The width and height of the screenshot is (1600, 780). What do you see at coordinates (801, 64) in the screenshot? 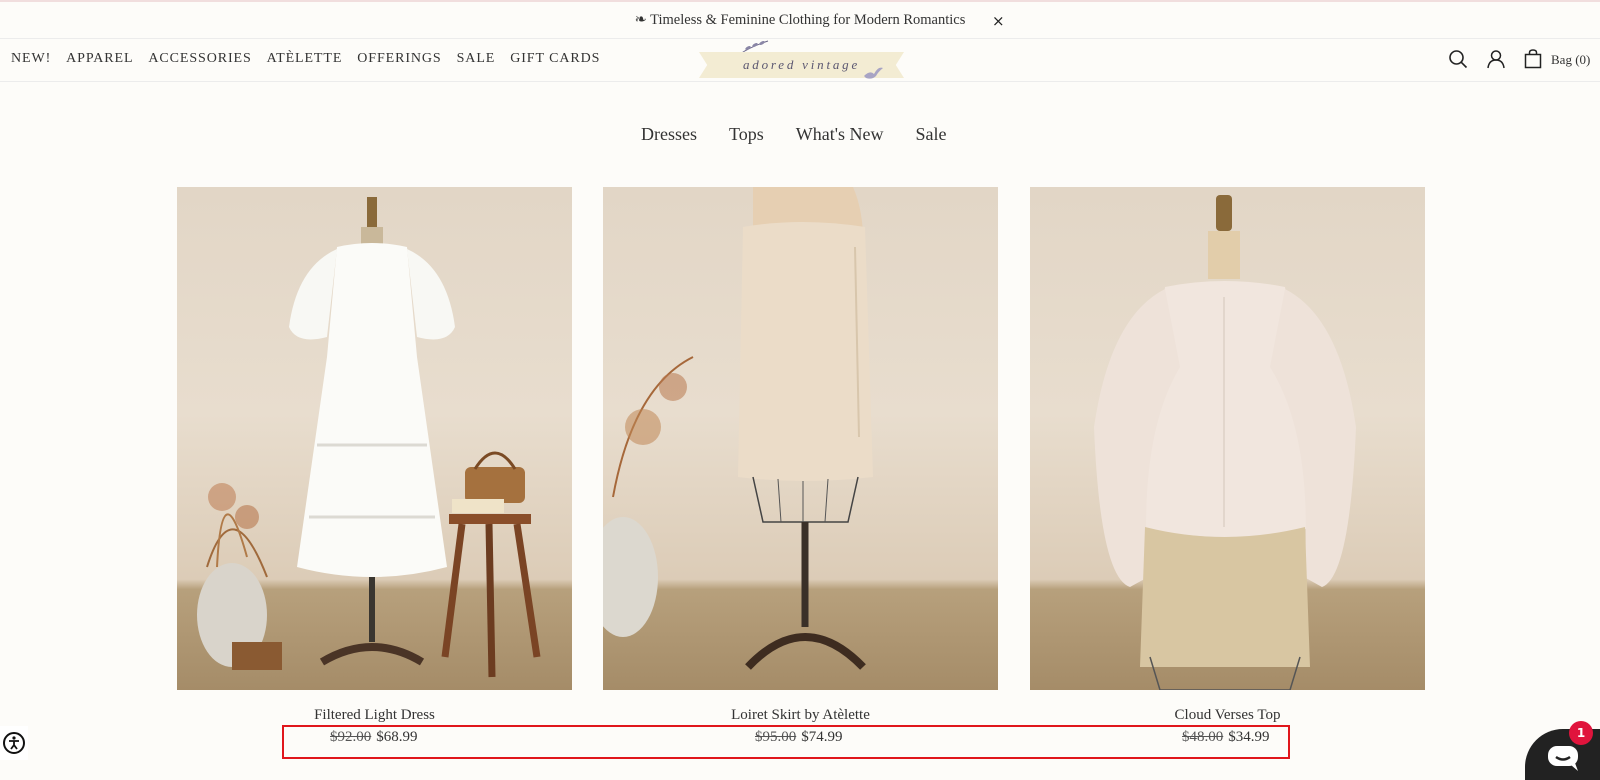
I see `logo-text: adored vintage` at bounding box center [801, 64].